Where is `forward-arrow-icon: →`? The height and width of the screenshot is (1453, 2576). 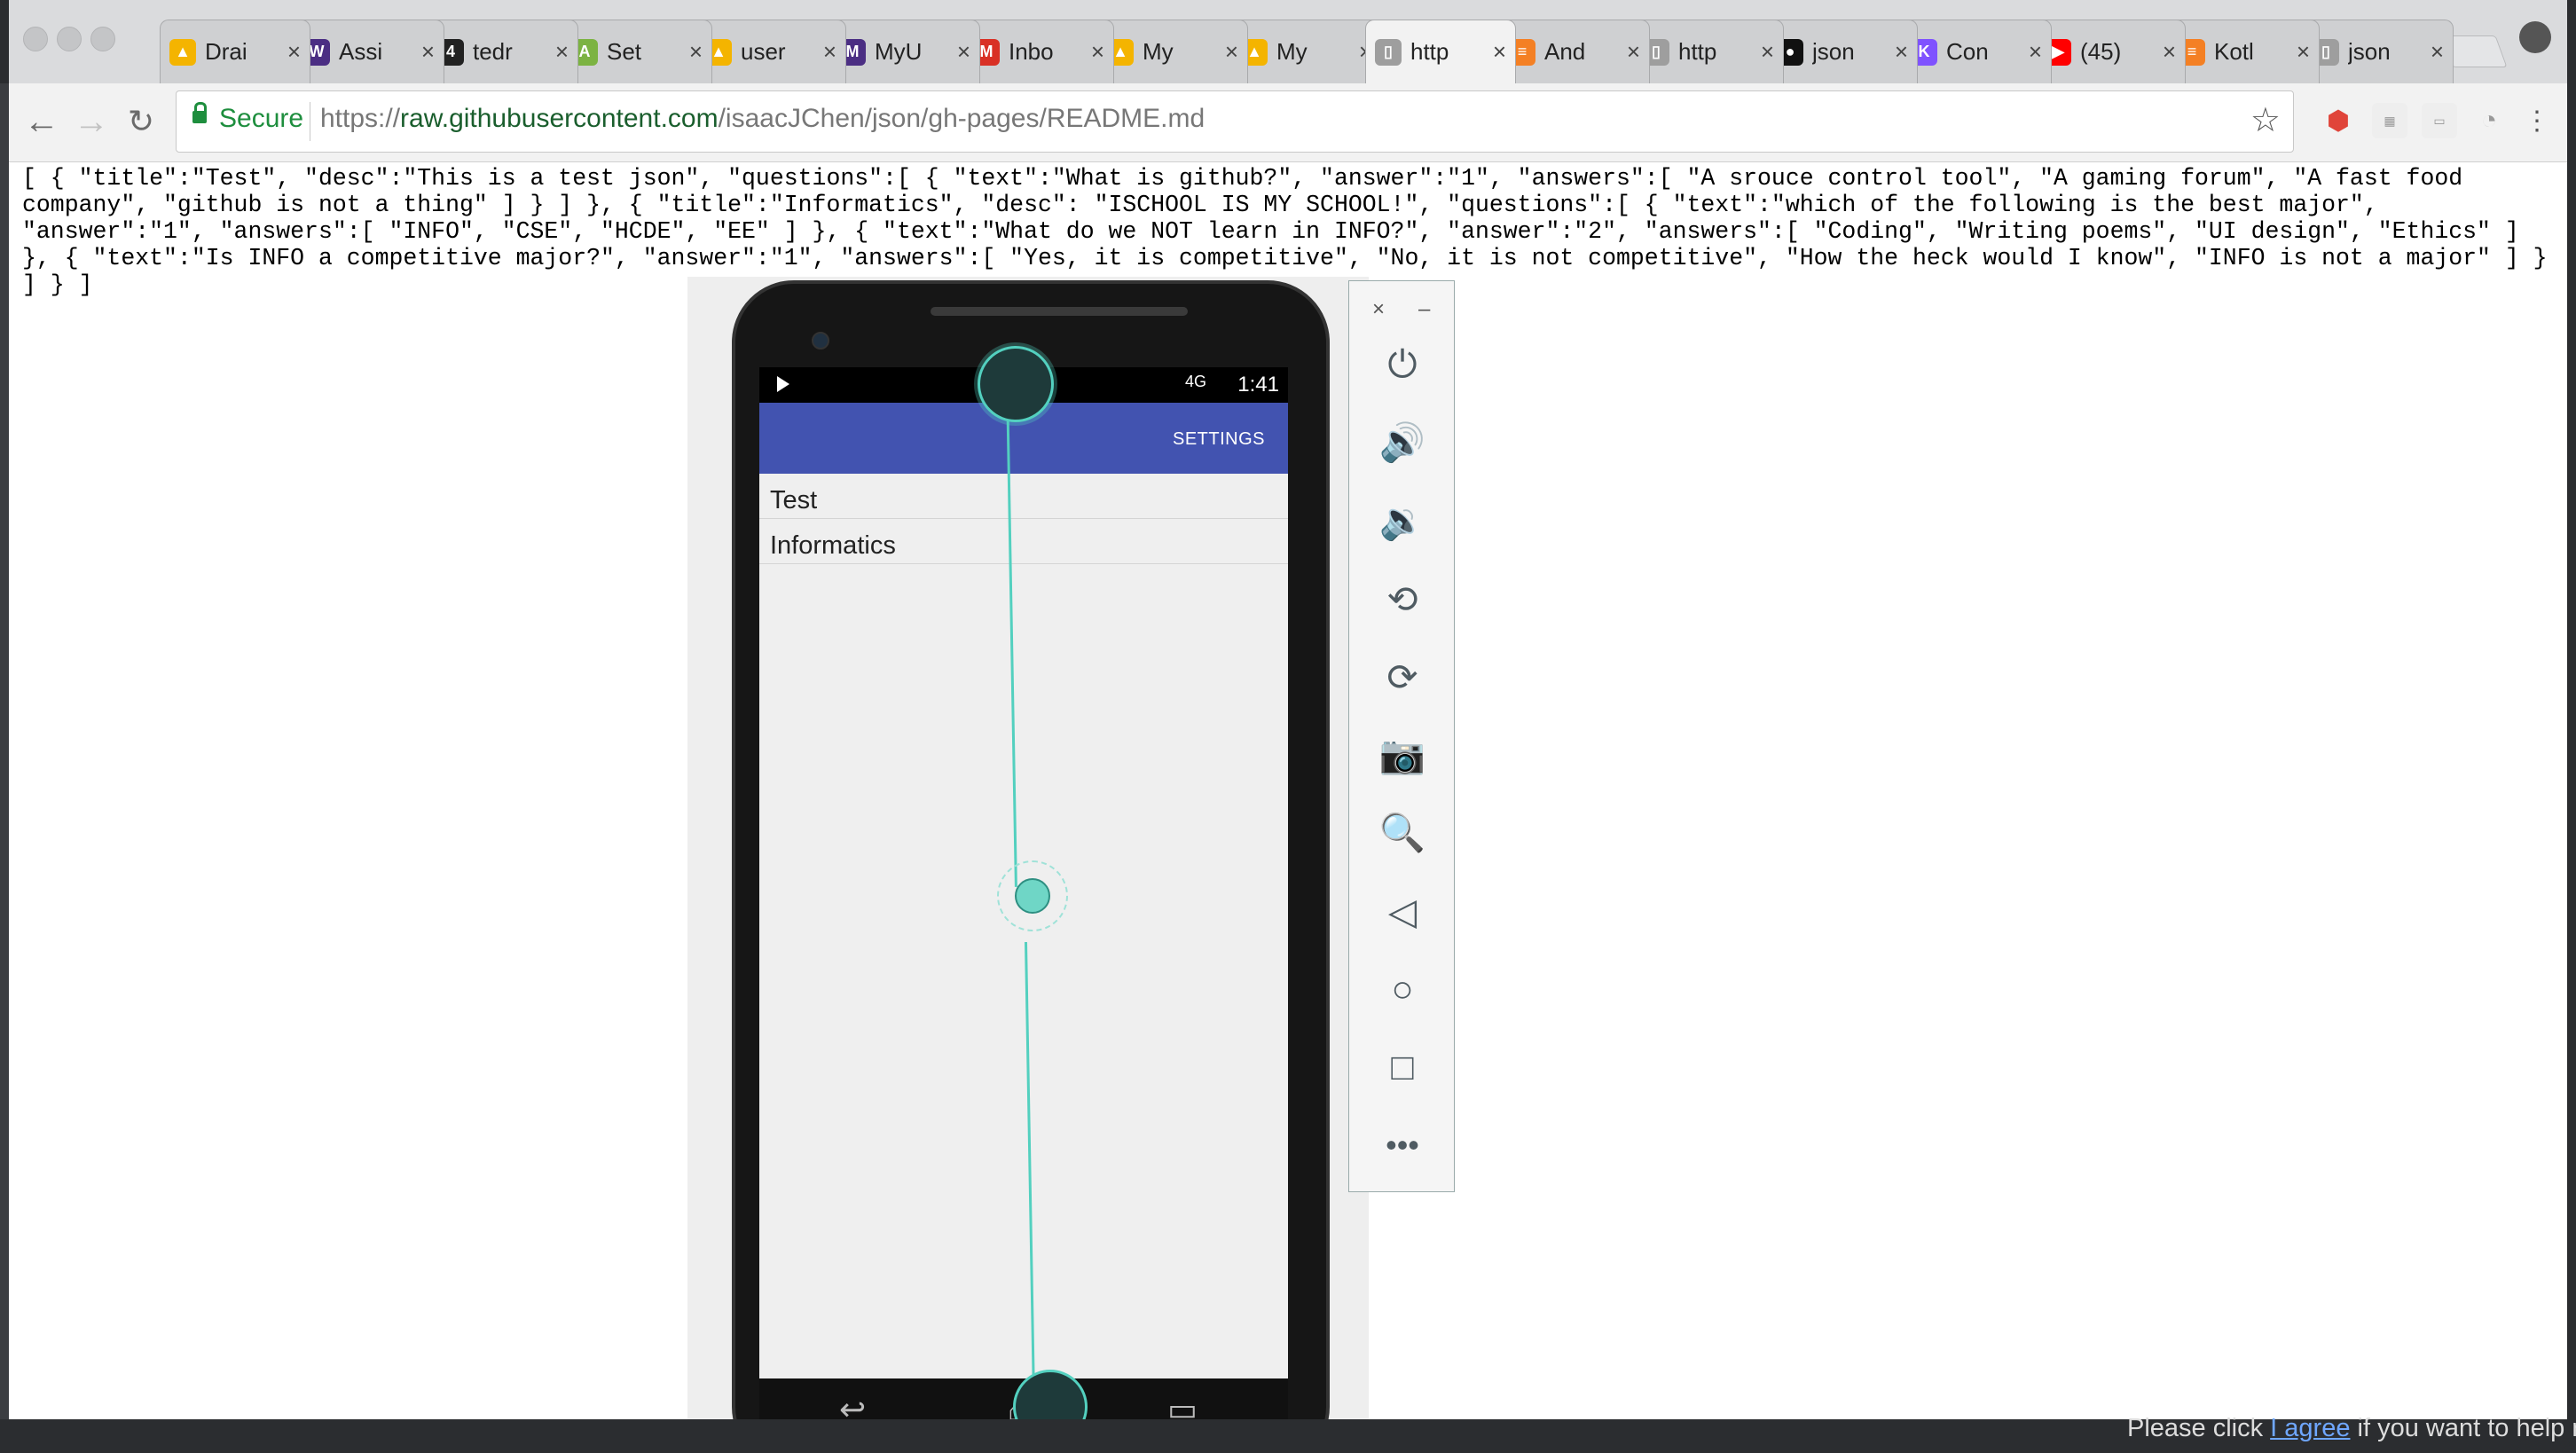 forward-arrow-icon: → is located at coordinates (91, 121).